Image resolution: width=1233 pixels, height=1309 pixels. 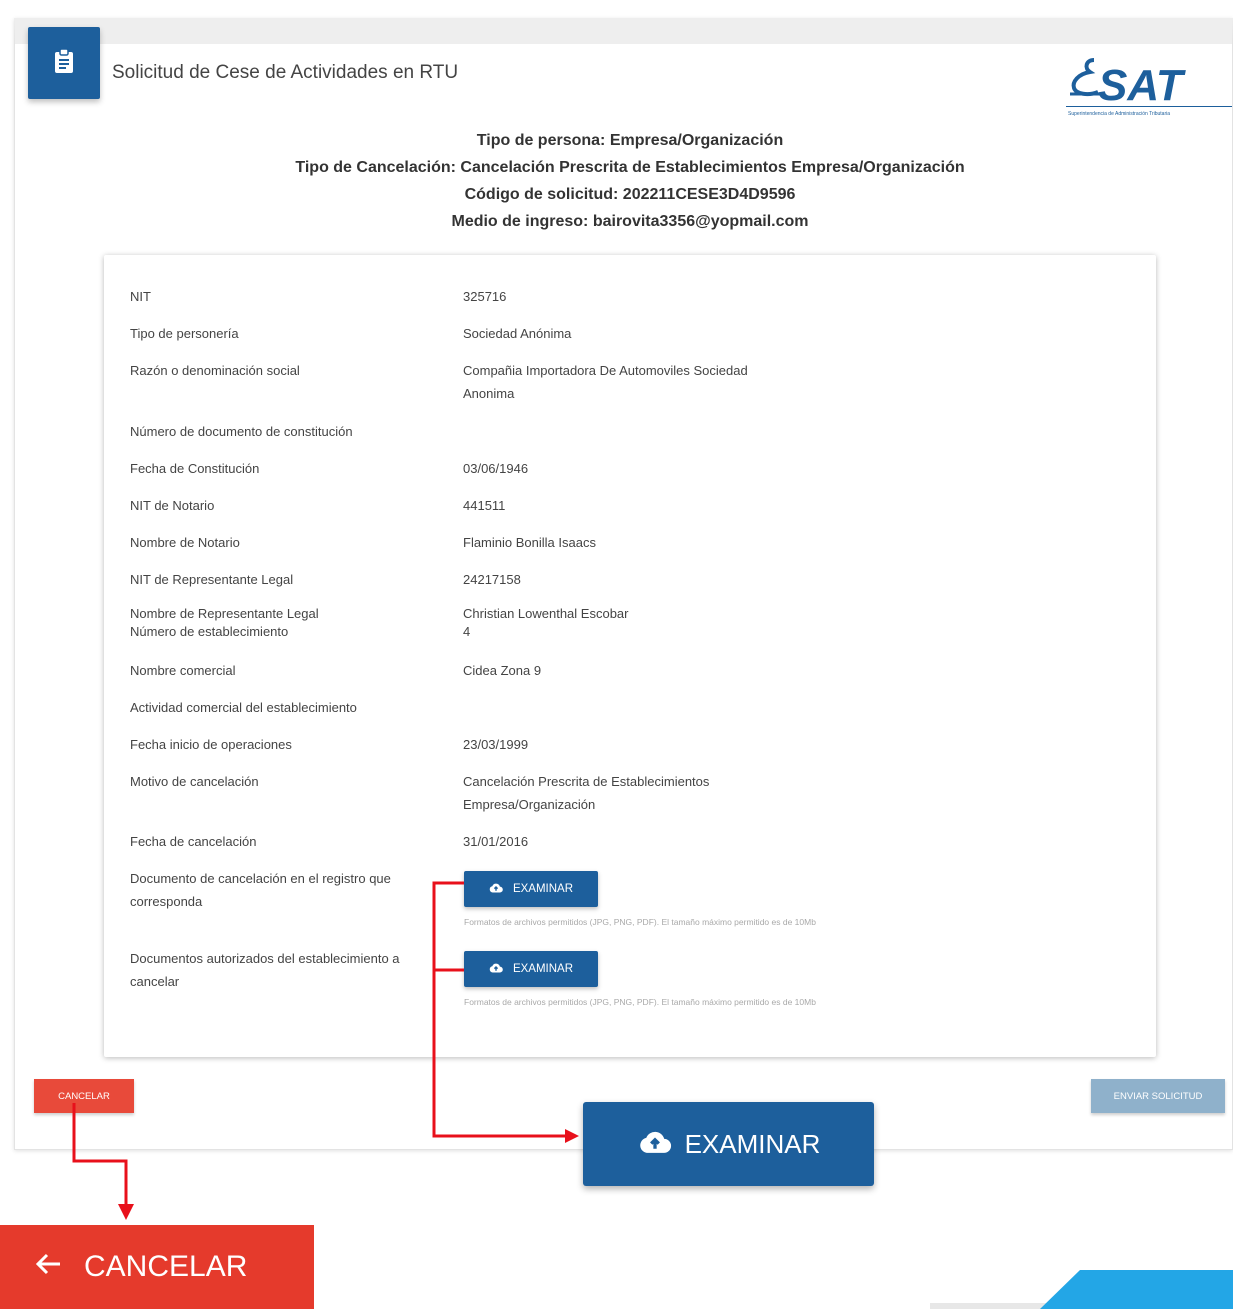 What do you see at coordinates (48, 1267) in the screenshot?
I see `arrow-left-icon` at bounding box center [48, 1267].